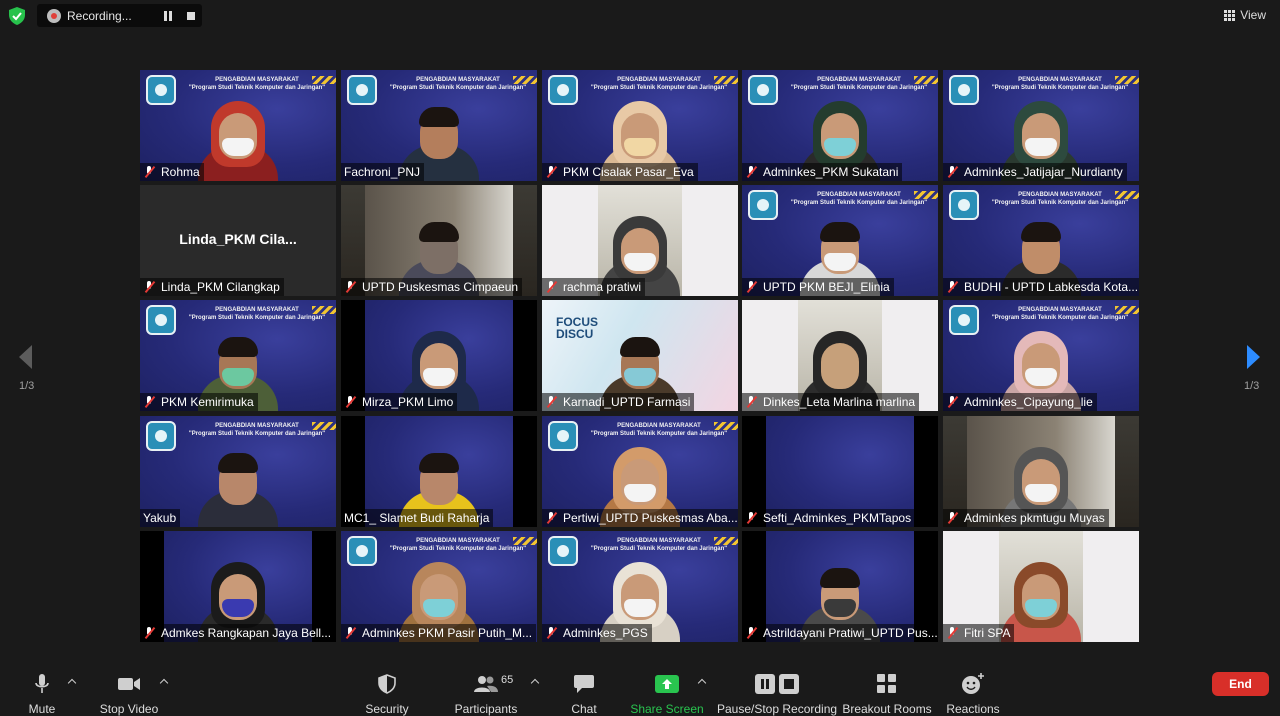 This screenshot has width=1280, height=716. I want to click on participants-button: Participants, so click(486, 688).